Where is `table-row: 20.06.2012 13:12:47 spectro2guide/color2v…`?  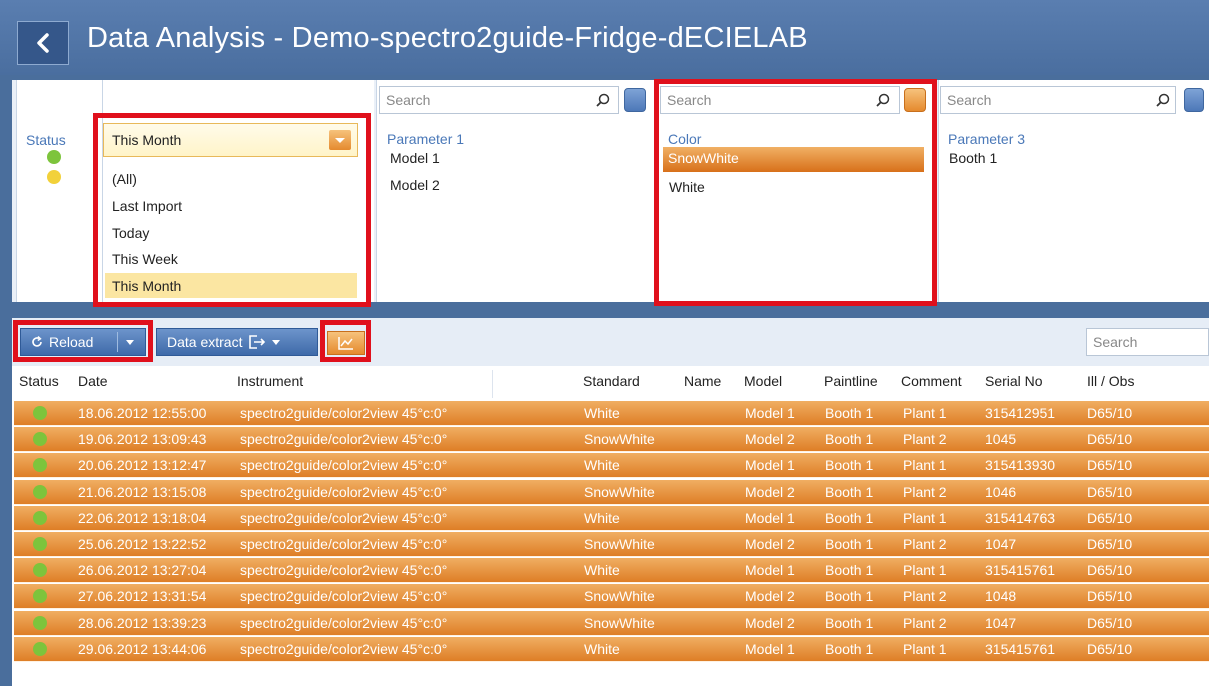
table-row: 20.06.2012 13:12:47 spectro2guide/color2v… is located at coordinates (611, 466).